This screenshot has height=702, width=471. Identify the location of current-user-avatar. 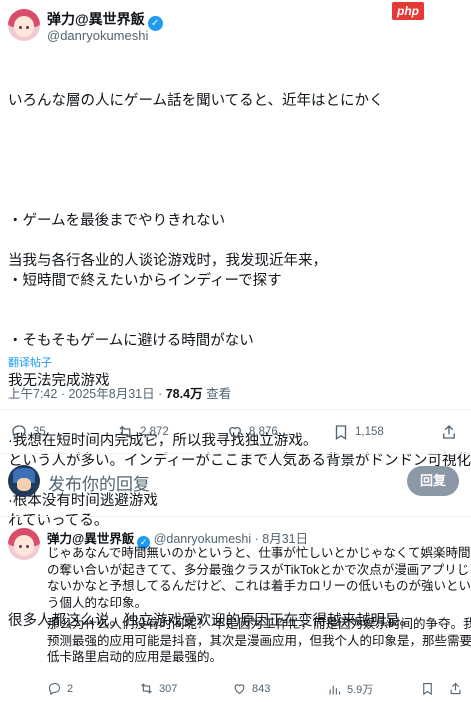
(24, 481).